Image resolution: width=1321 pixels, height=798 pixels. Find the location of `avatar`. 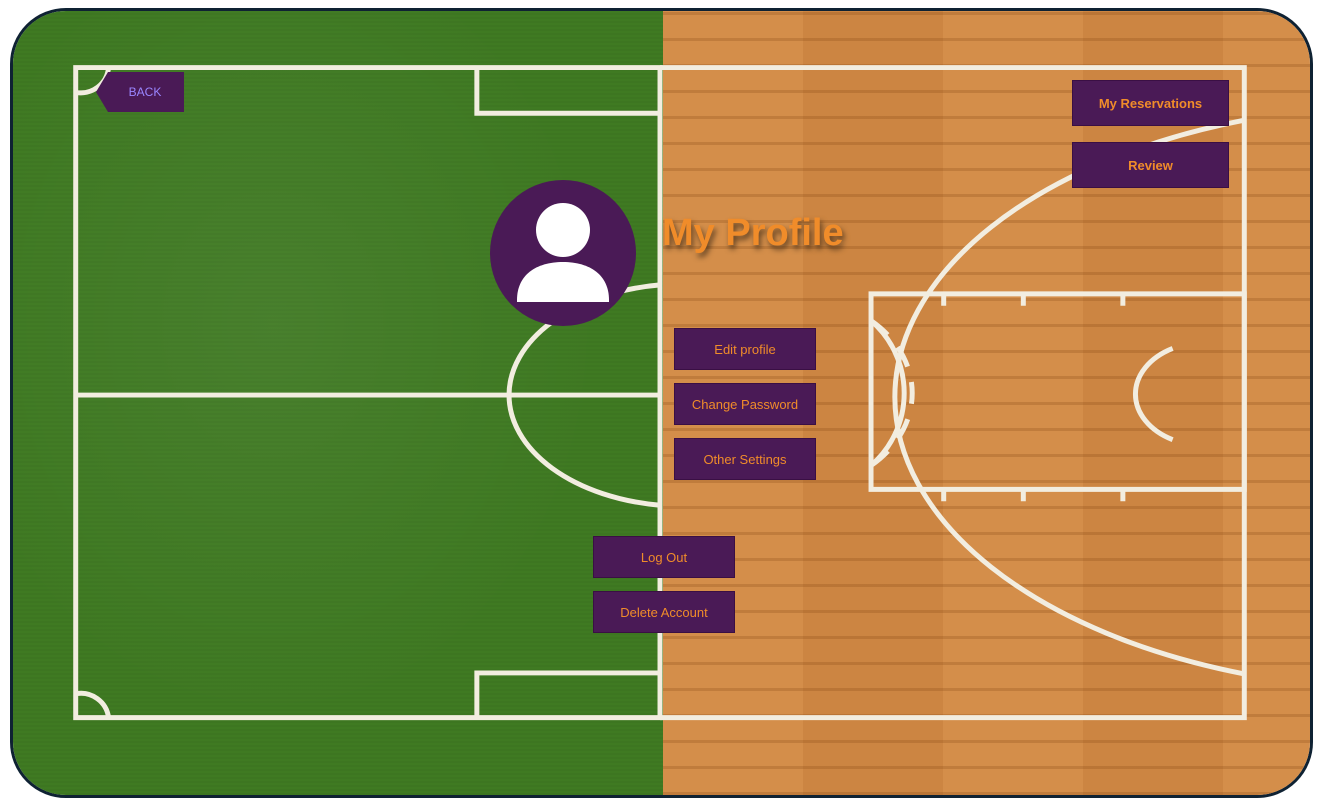

avatar is located at coordinates (563, 253).